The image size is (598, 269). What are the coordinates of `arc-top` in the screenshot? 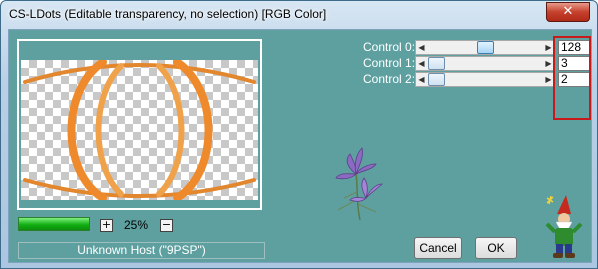 It's located at (139, 73).